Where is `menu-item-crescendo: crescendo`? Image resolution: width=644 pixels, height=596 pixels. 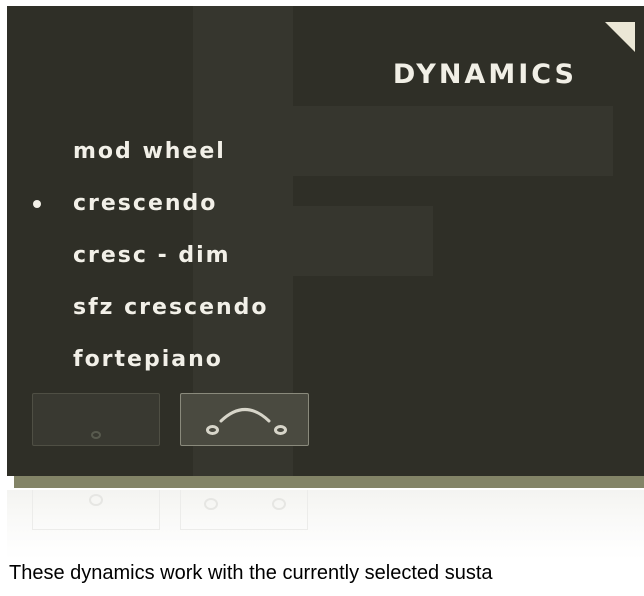
menu-item-crescendo: crescendo is located at coordinates (149, 210).